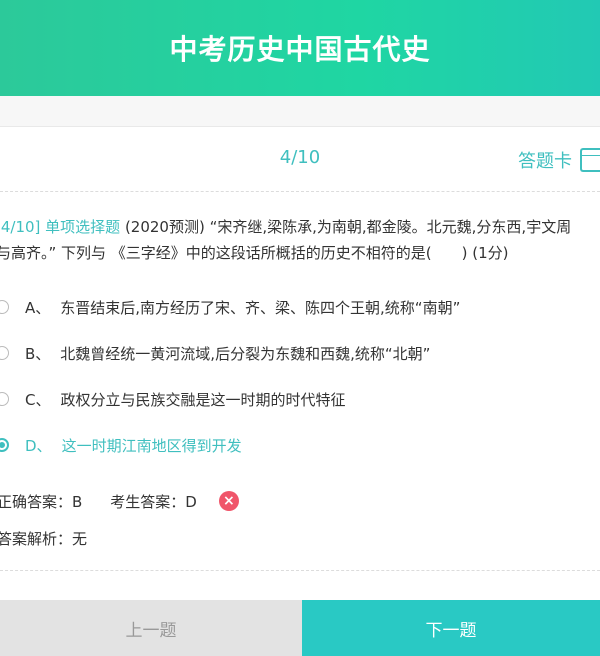 This screenshot has height=656, width=600. What do you see at coordinates (151, 628) in the screenshot?
I see `prev-question-button: 上一题` at bounding box center [151, 628].